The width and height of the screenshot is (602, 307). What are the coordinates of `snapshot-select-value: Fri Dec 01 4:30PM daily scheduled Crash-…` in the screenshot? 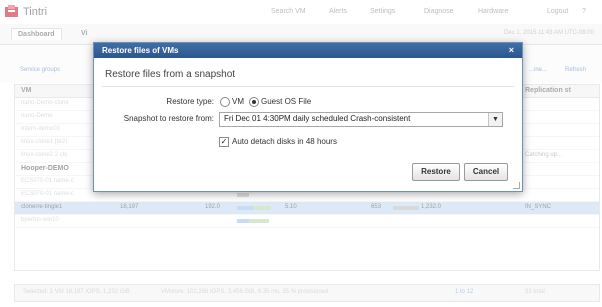 It's located at (317, 118).